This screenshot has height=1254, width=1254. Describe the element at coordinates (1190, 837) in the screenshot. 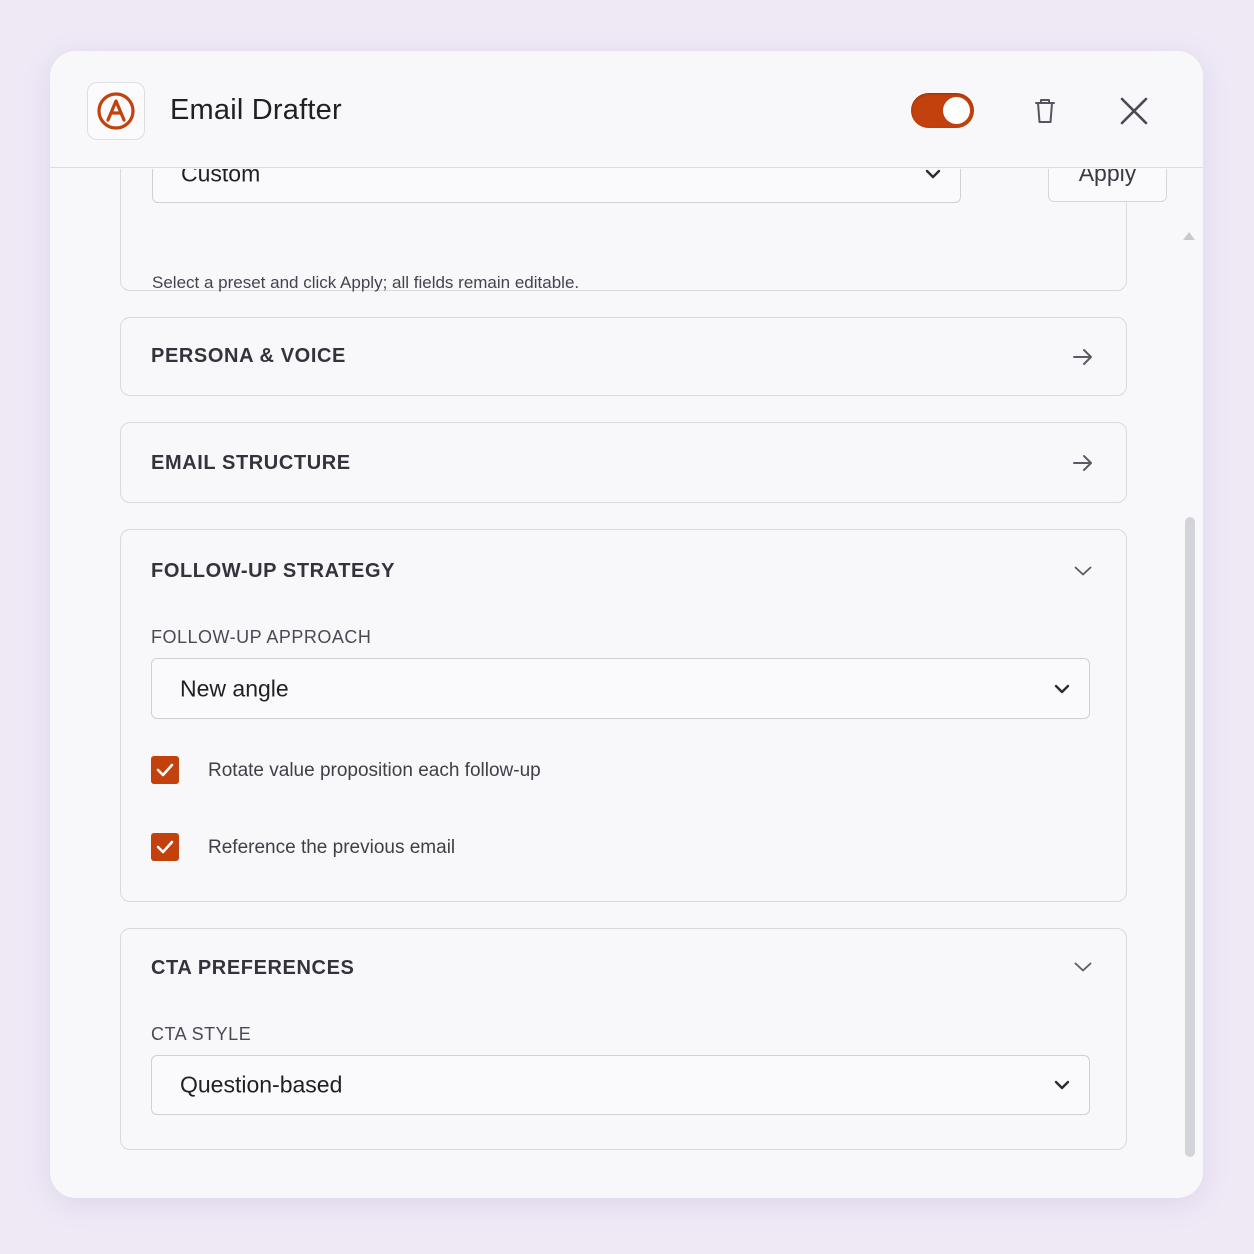

I see `scrollbar-thumb` at that location.